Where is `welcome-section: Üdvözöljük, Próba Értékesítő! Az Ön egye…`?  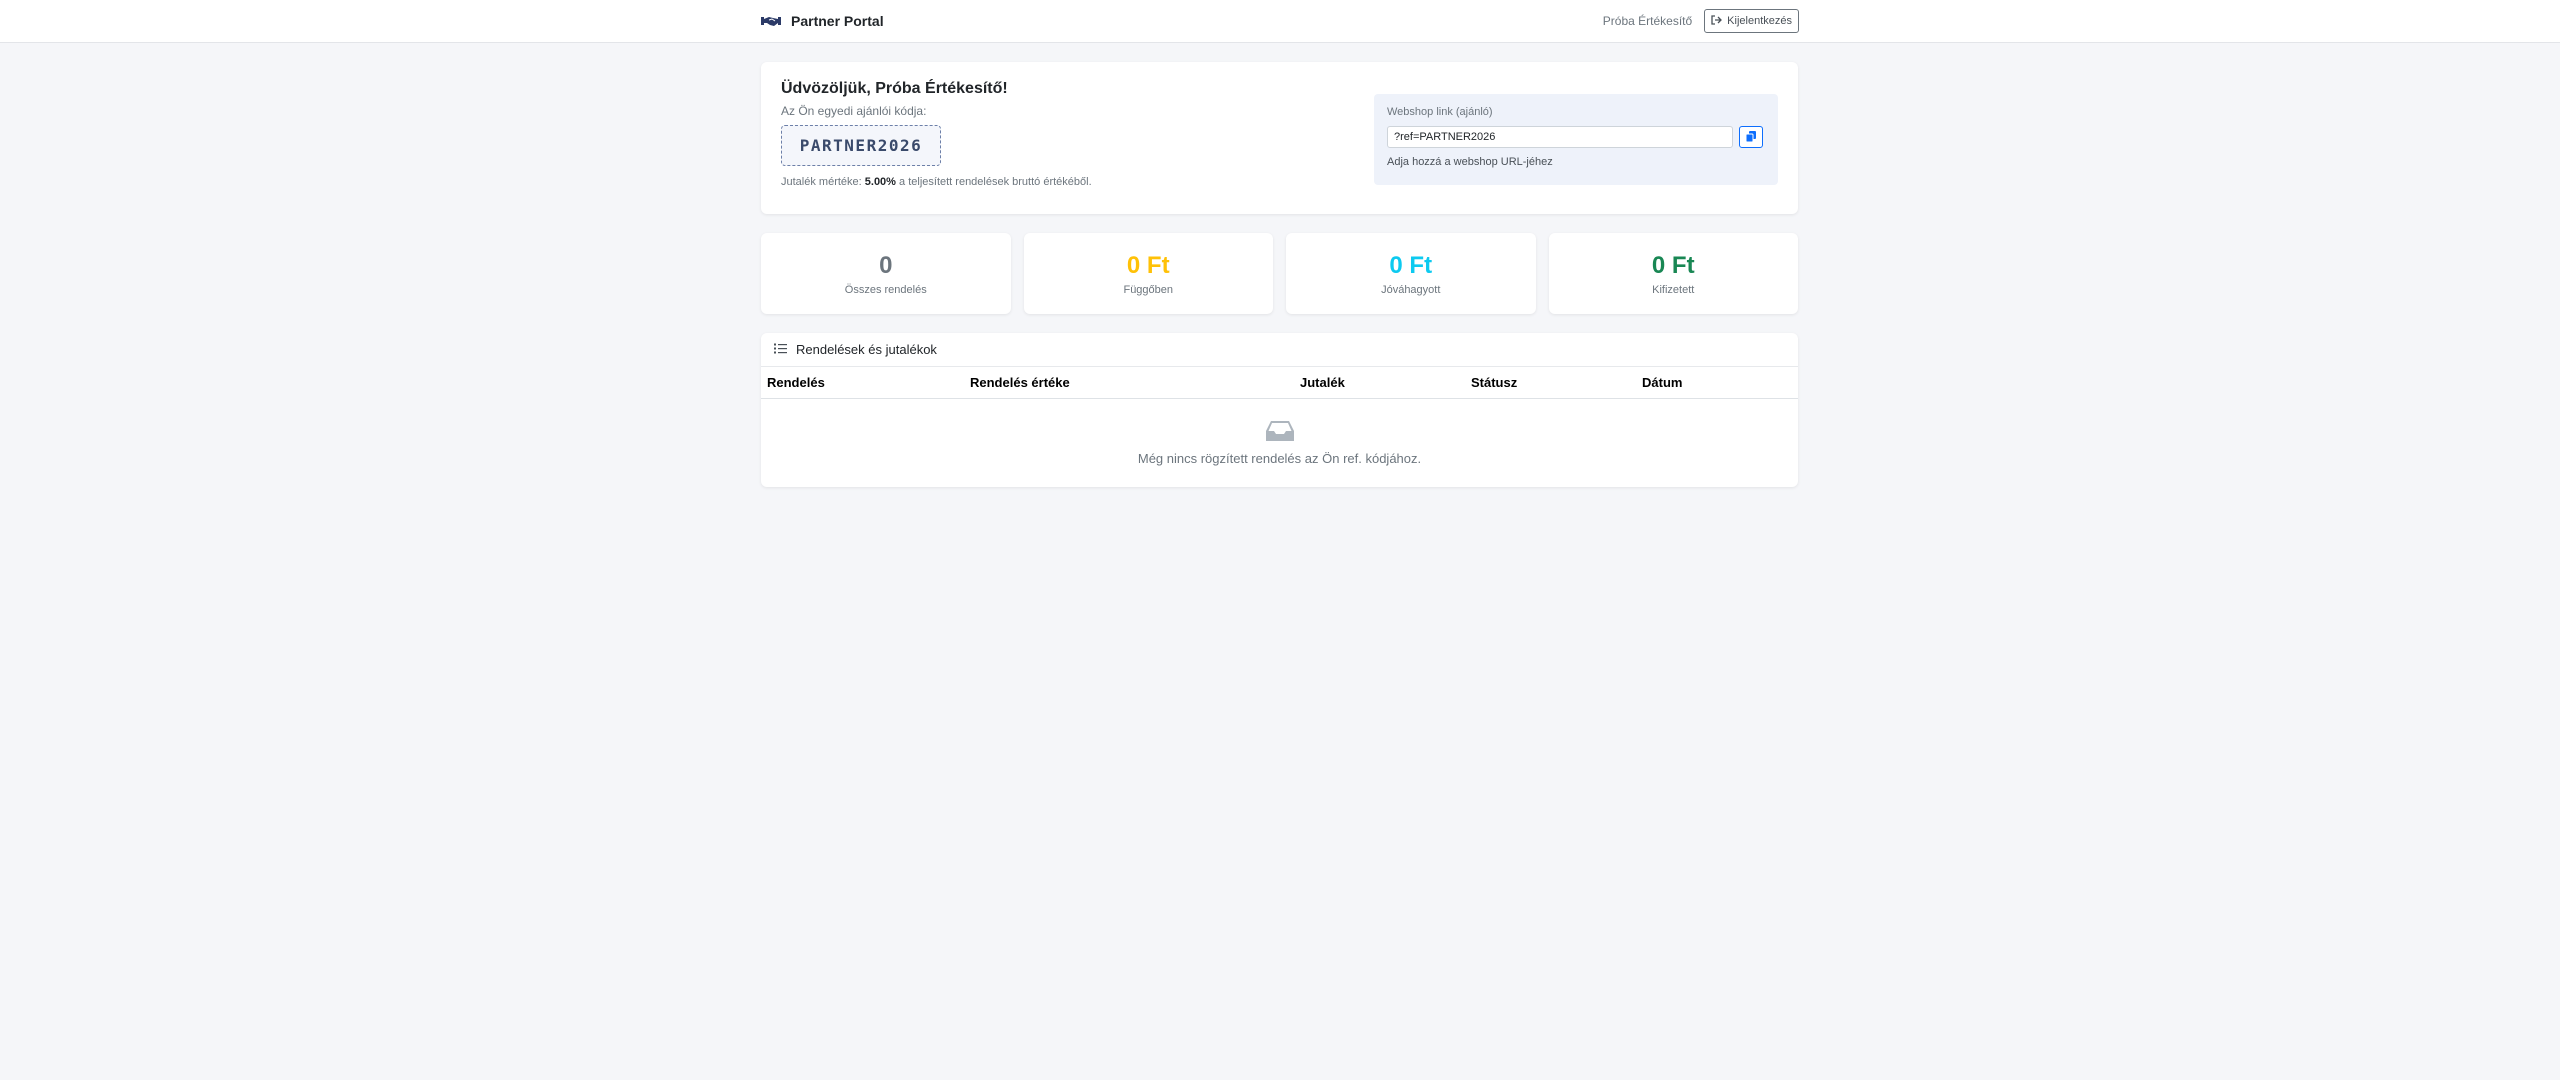
welcome-section: Üdvözöljük, Próba Értékesítő! Az Ön egye… is located at coordinates (936, 134).